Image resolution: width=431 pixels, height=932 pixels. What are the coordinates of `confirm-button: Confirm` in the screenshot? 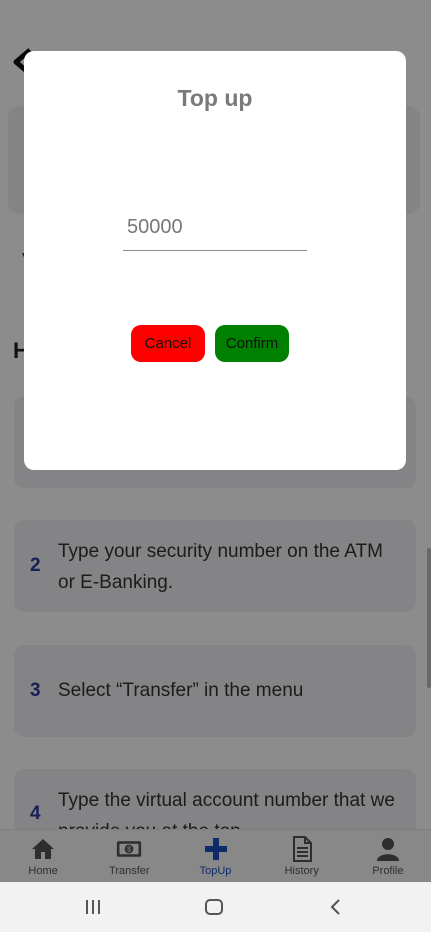 It's located at (252, 343).